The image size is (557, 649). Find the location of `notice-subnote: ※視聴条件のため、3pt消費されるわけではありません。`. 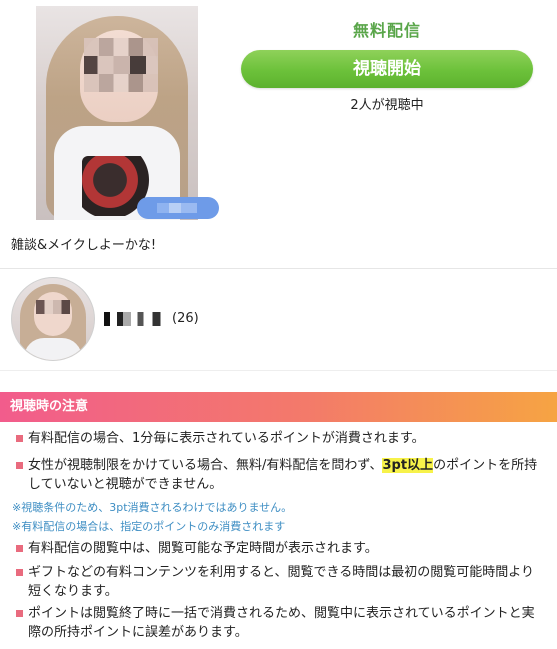

notice-subnote: ※視聴条件のため、3pt消費されるわけではありません。 is located at coordinates (152, 507).